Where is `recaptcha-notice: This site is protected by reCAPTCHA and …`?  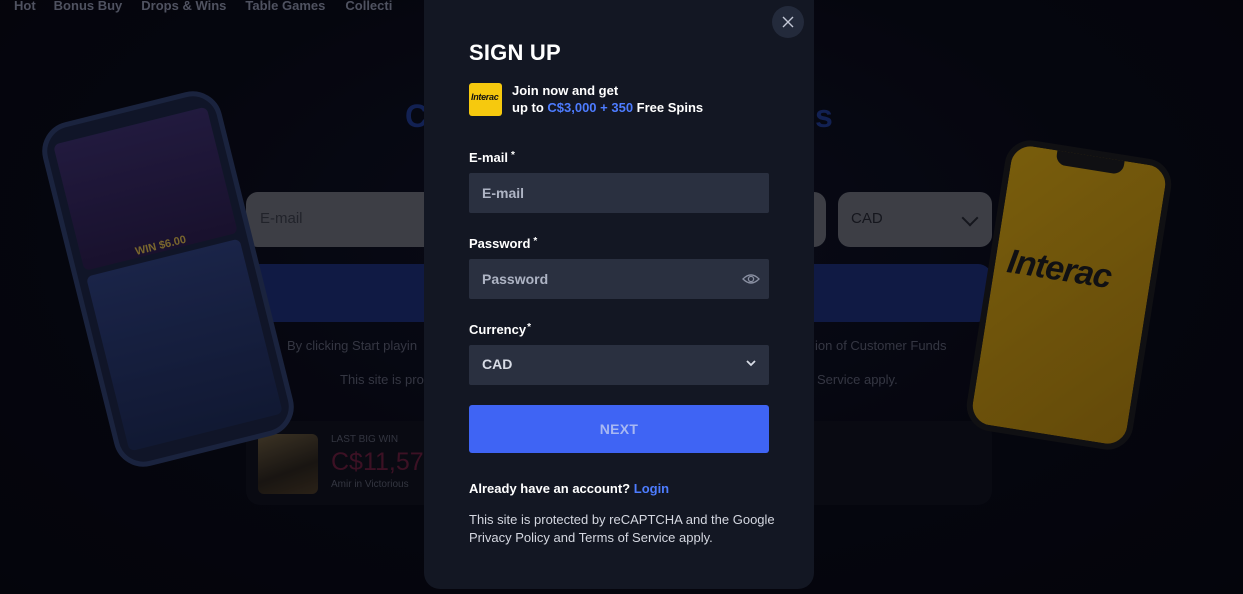
recaptcha-notice: This site is protected by reCAPTCHA and … is located at coordinates (622, 528).